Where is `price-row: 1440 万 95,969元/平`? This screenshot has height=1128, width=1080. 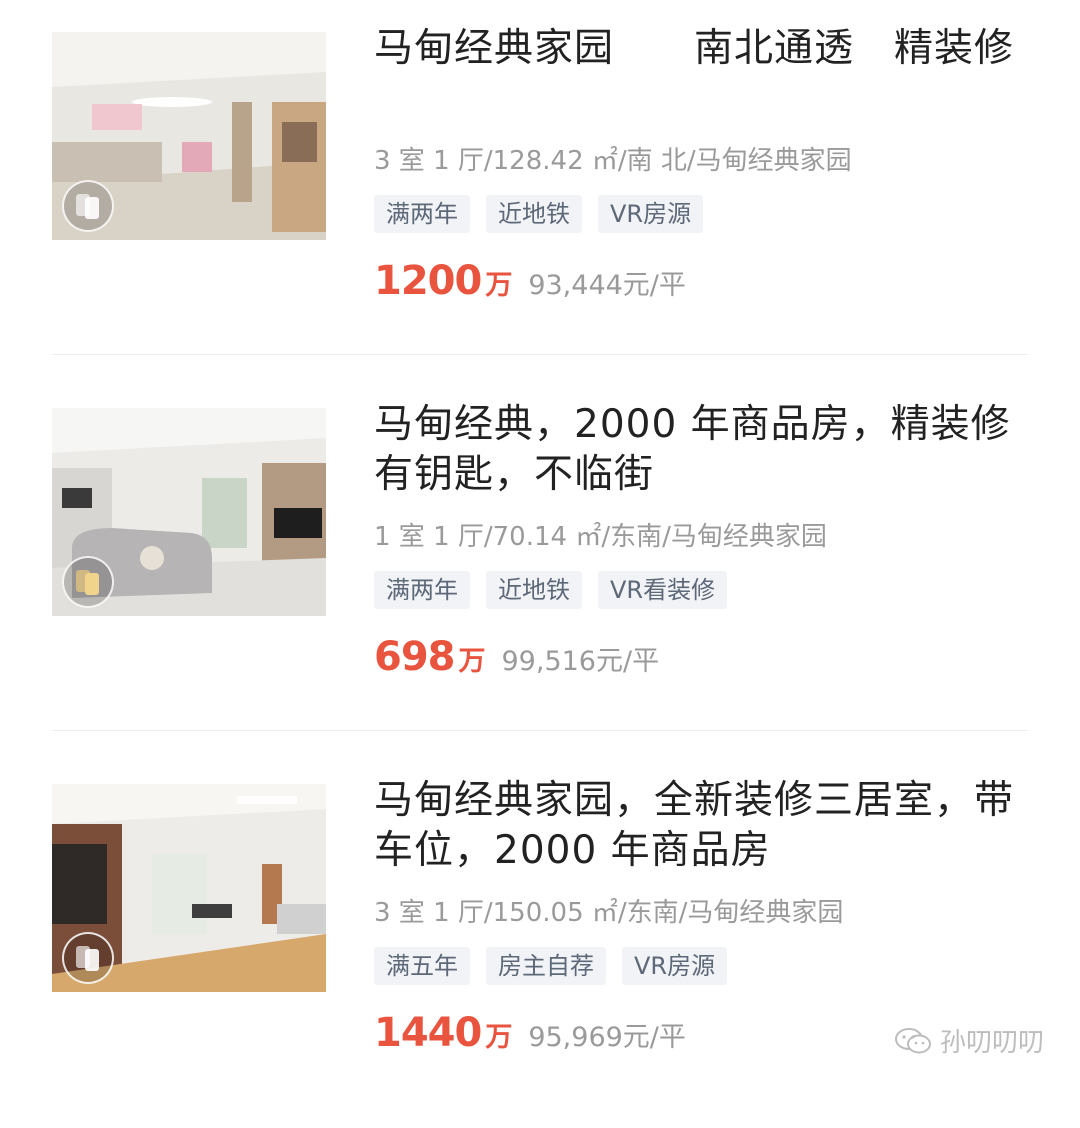
price-row: 1440 万 95,969元/平 is located at coordinates (530, 1033).